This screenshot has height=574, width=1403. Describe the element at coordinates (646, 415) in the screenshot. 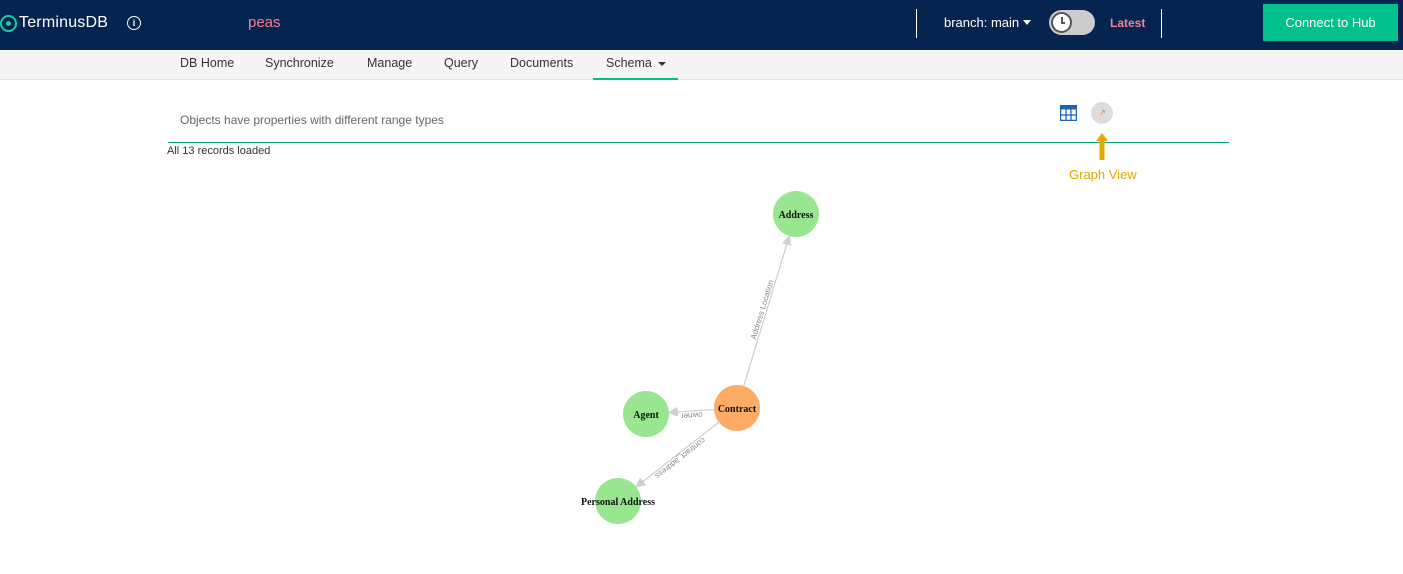

I see `graph-node-label: Agent` at that location.